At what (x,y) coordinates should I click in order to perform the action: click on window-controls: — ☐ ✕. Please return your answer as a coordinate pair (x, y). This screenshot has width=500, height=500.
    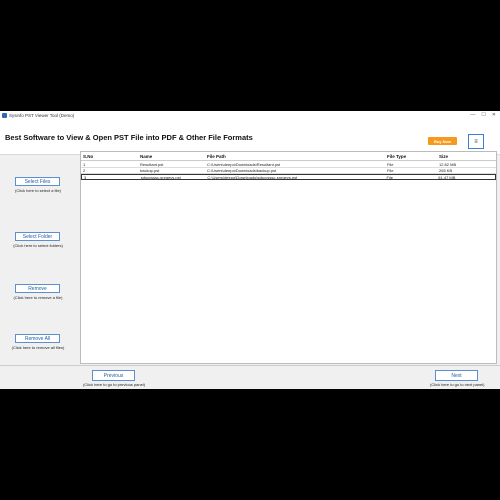
    Looking at the image, I should click on (483, 115).